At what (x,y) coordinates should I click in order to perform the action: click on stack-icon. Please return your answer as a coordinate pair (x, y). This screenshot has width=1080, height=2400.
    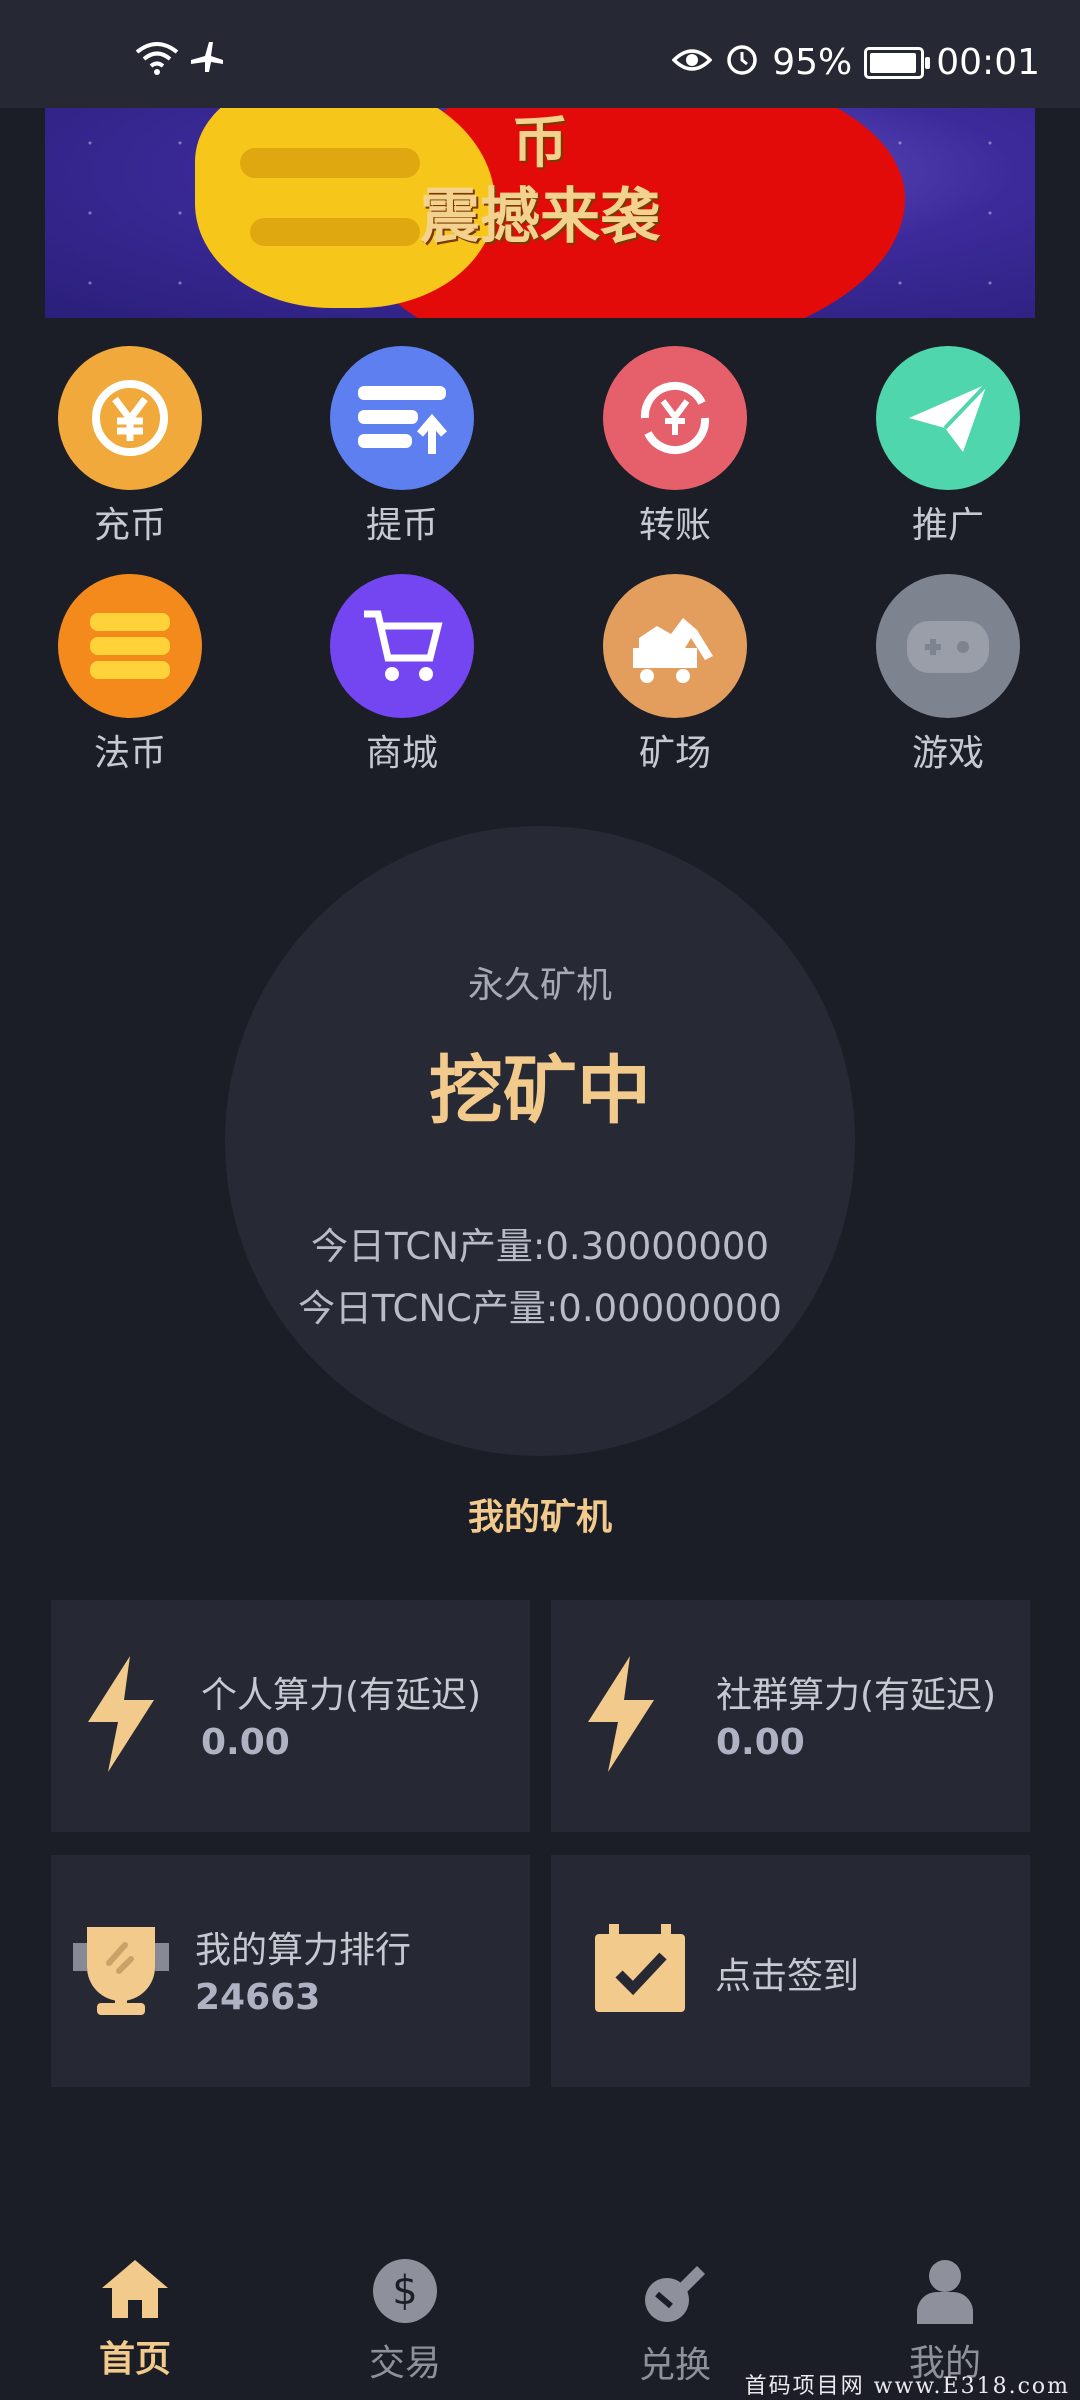
    Looking at the image, I should click on (130, 646).